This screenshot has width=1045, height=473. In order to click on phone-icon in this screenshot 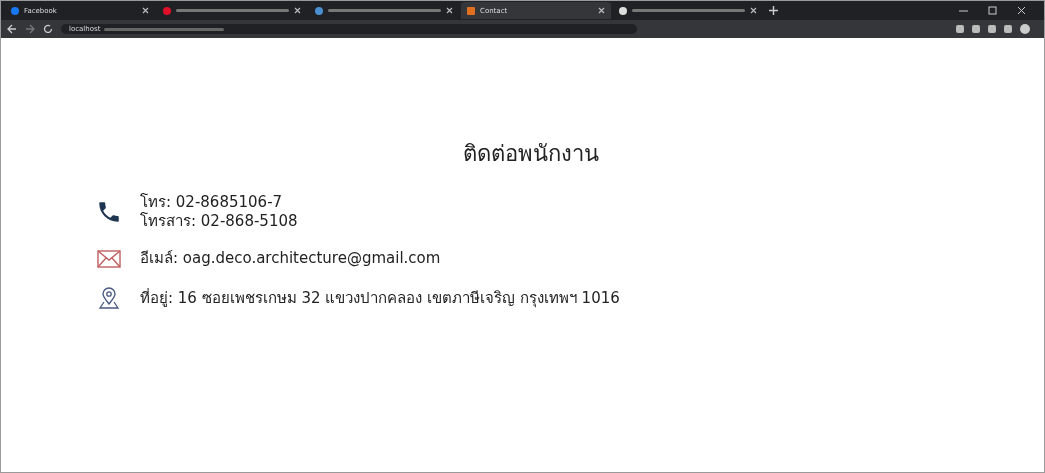, I will do `click(109, 212)`.